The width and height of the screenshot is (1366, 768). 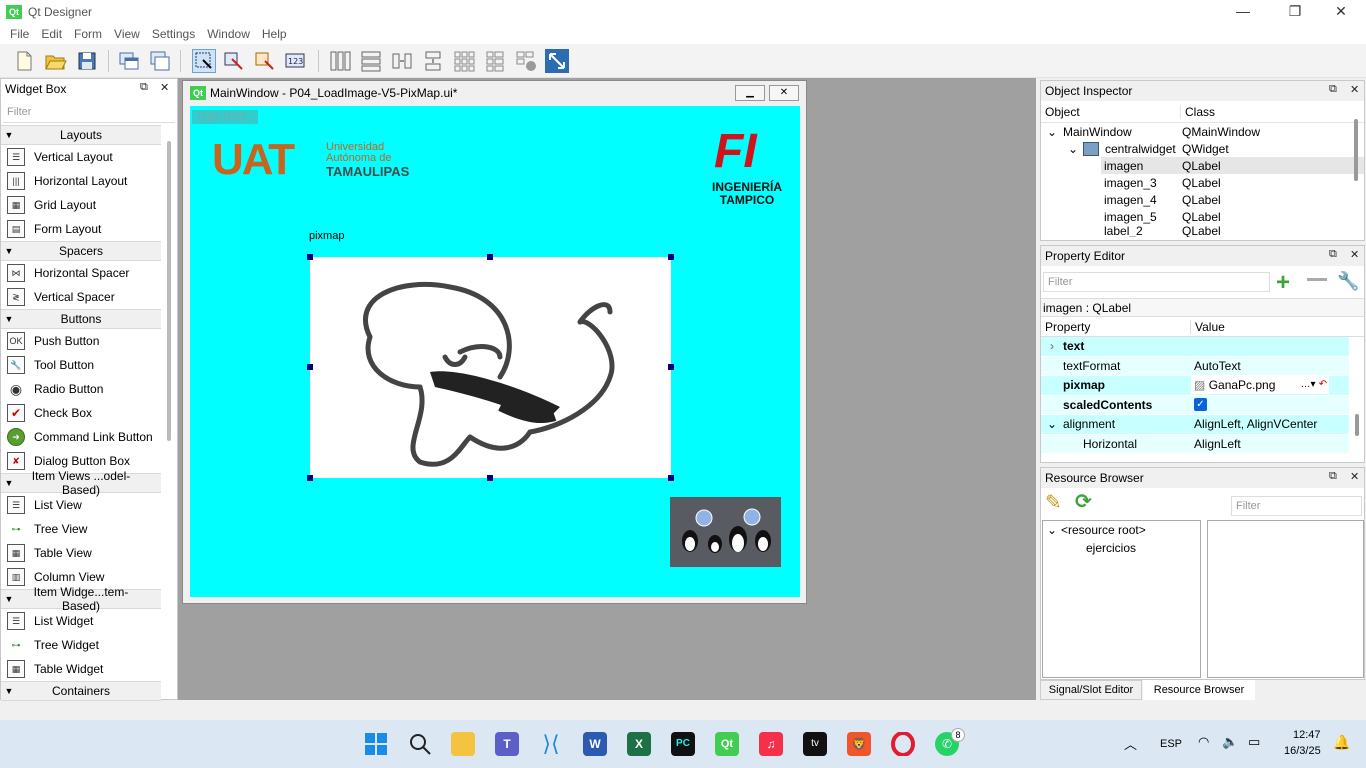 What do you see at coordinates (1348, 281) in the screenshot?
I see `configure-icon: 🔧` at bounding box center [1348, 281].